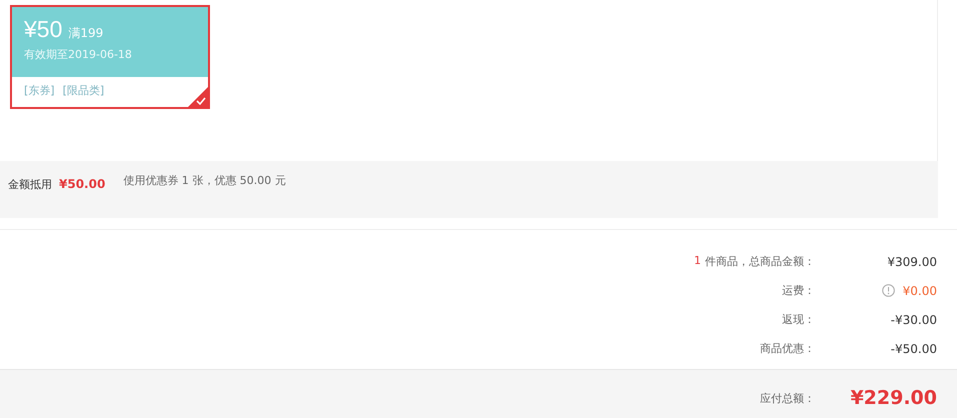  Describe the element at coordinates (86, 33) in the screenshot. I see `coupon-condition: 满199` at that location.